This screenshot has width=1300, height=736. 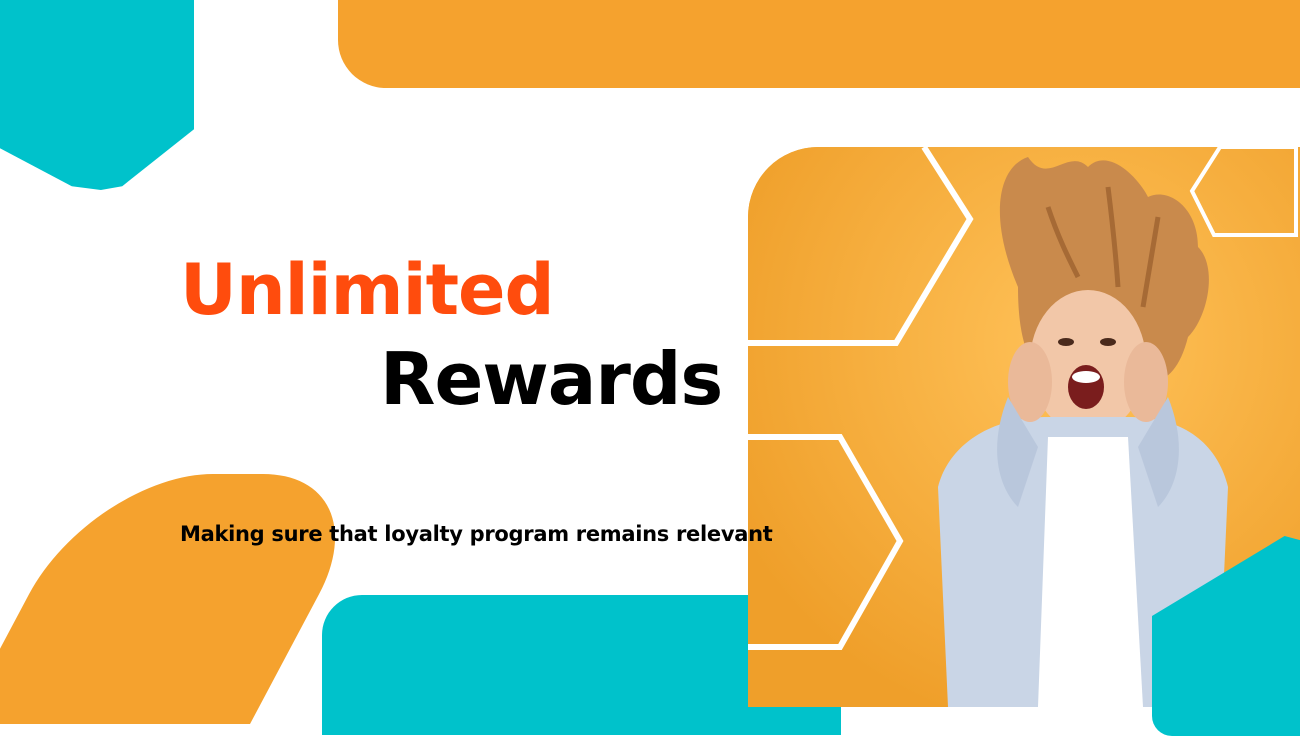 I want to click on headline-unlimited: Unlimited, so click(x=367, y=290).